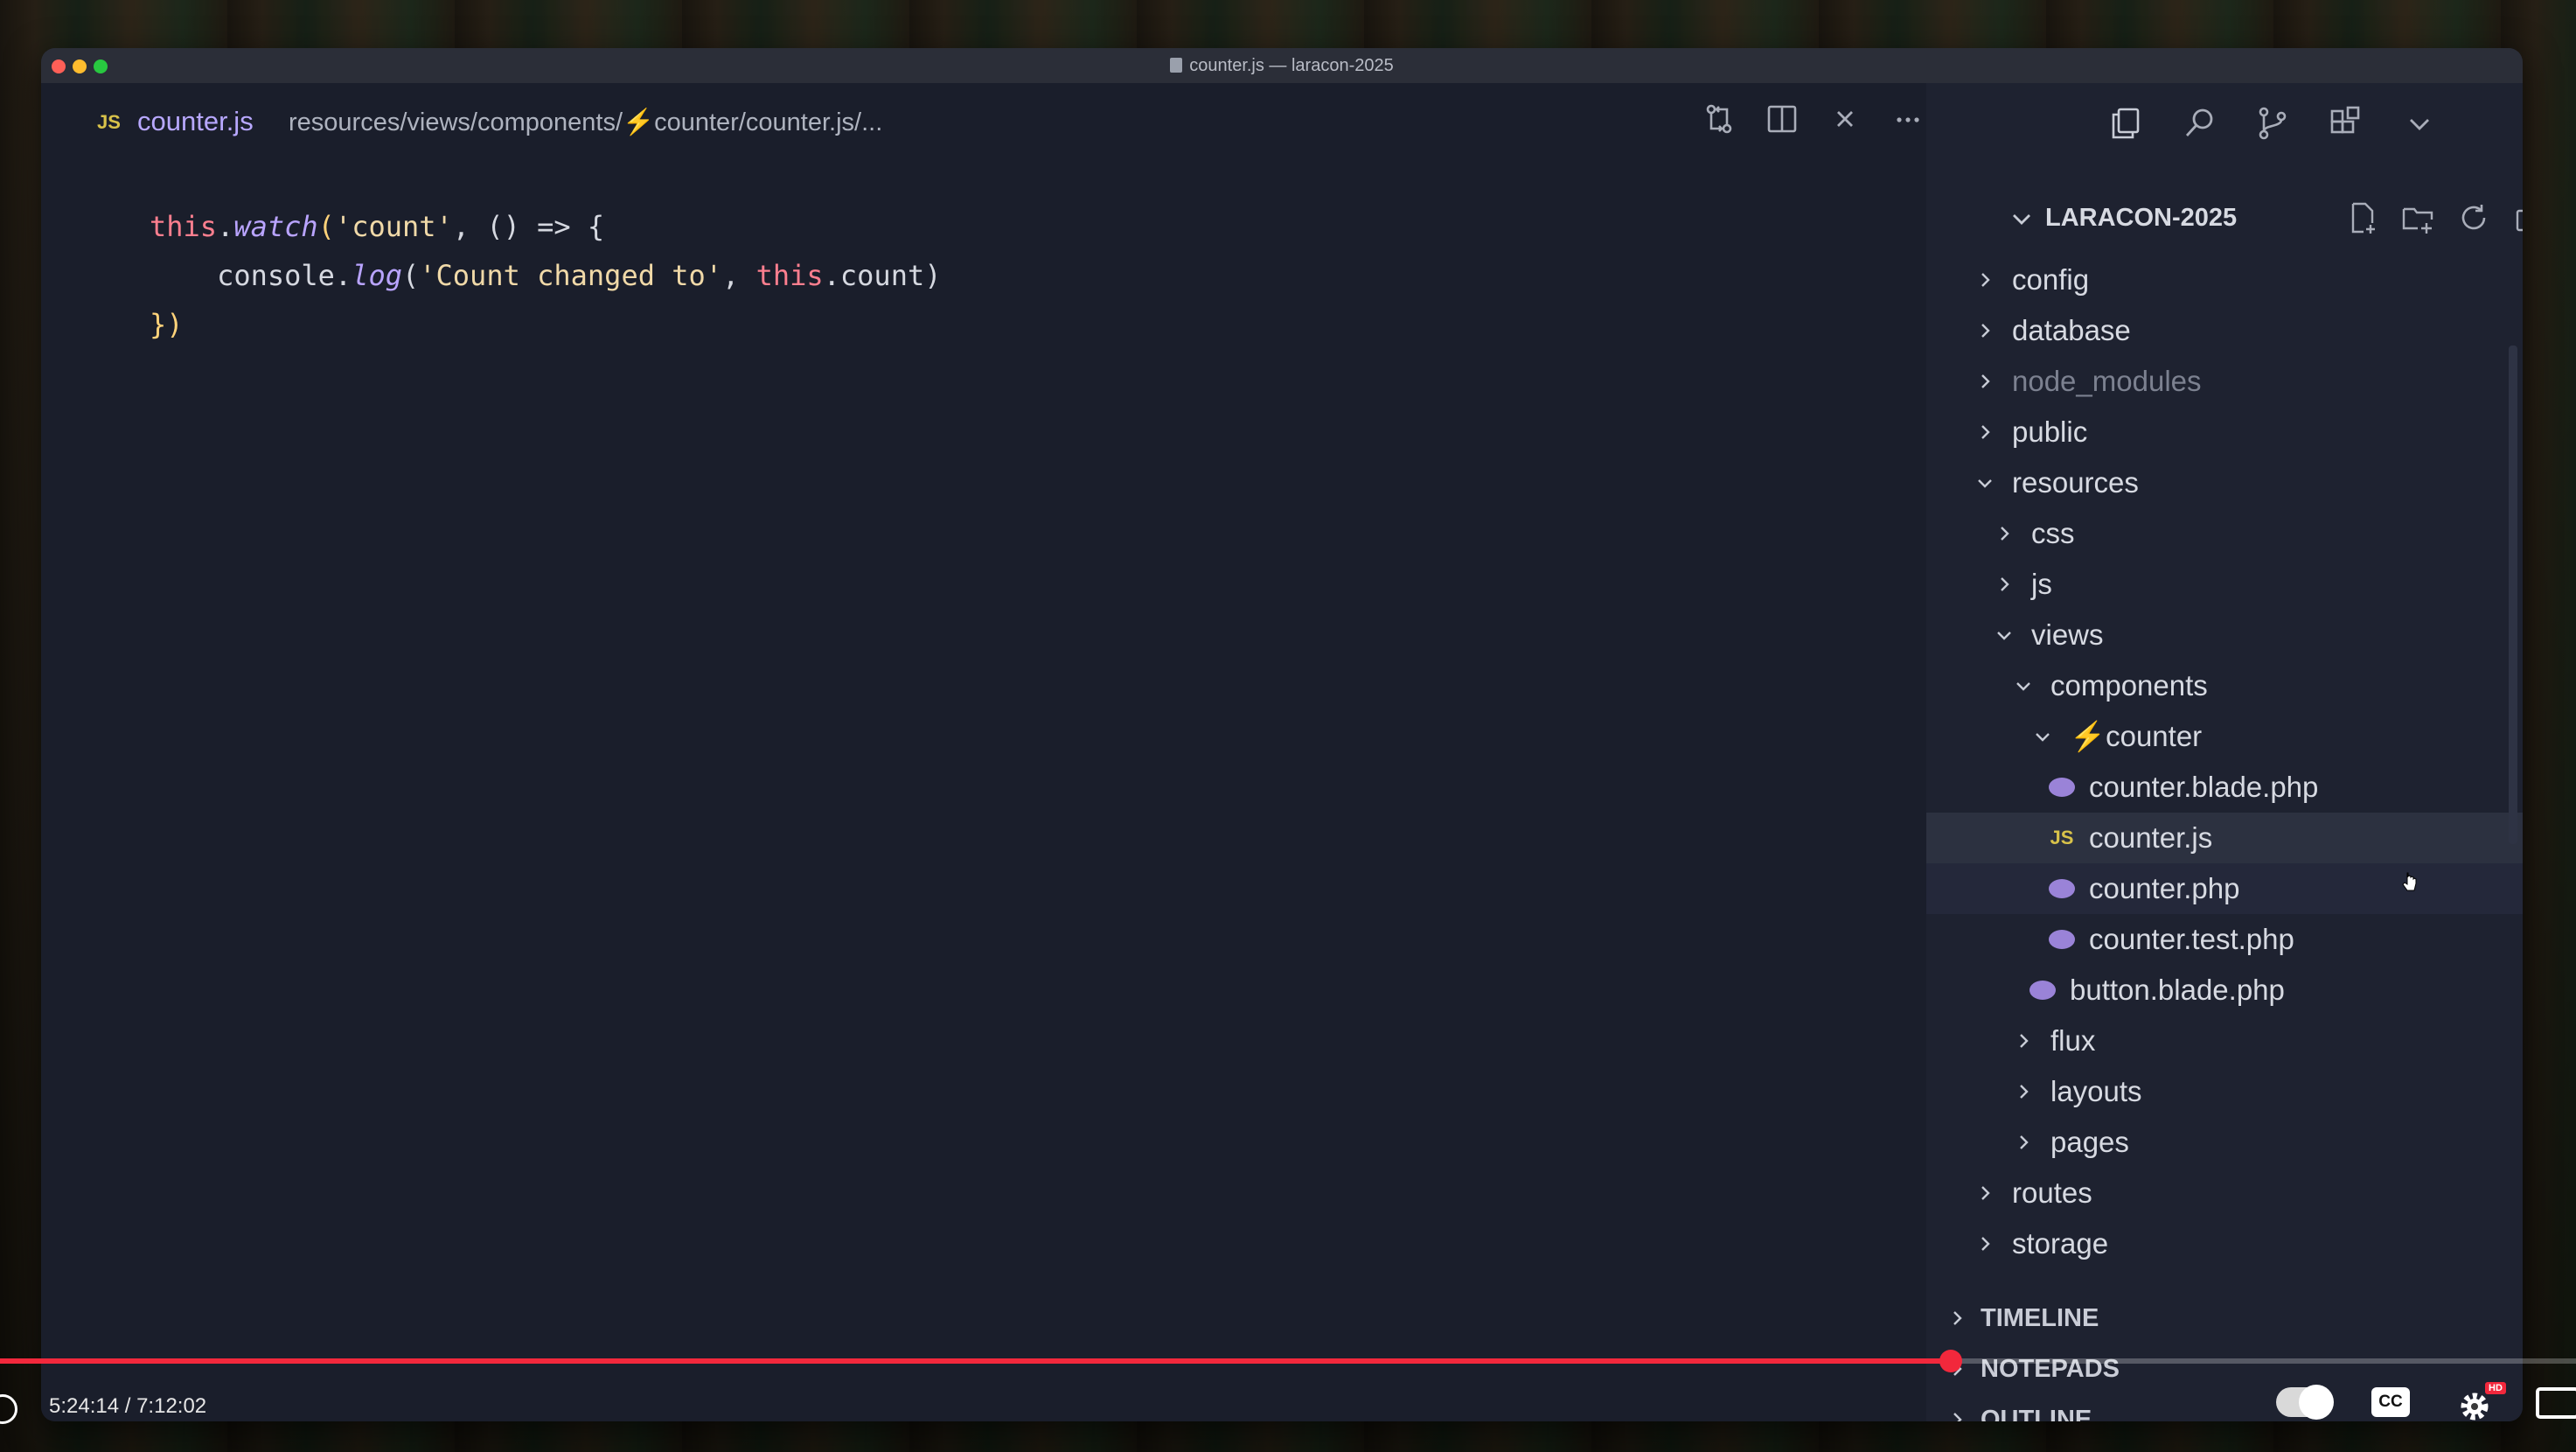 The image size is (2576, 1452). I want to click on tree-item: database, so click(2224, 330).